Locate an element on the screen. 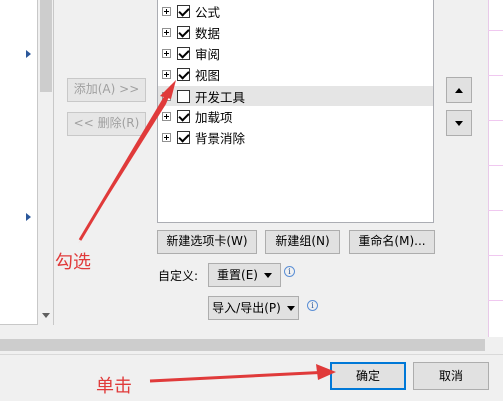  check-arrow-line is located at coordinates (126, 163).